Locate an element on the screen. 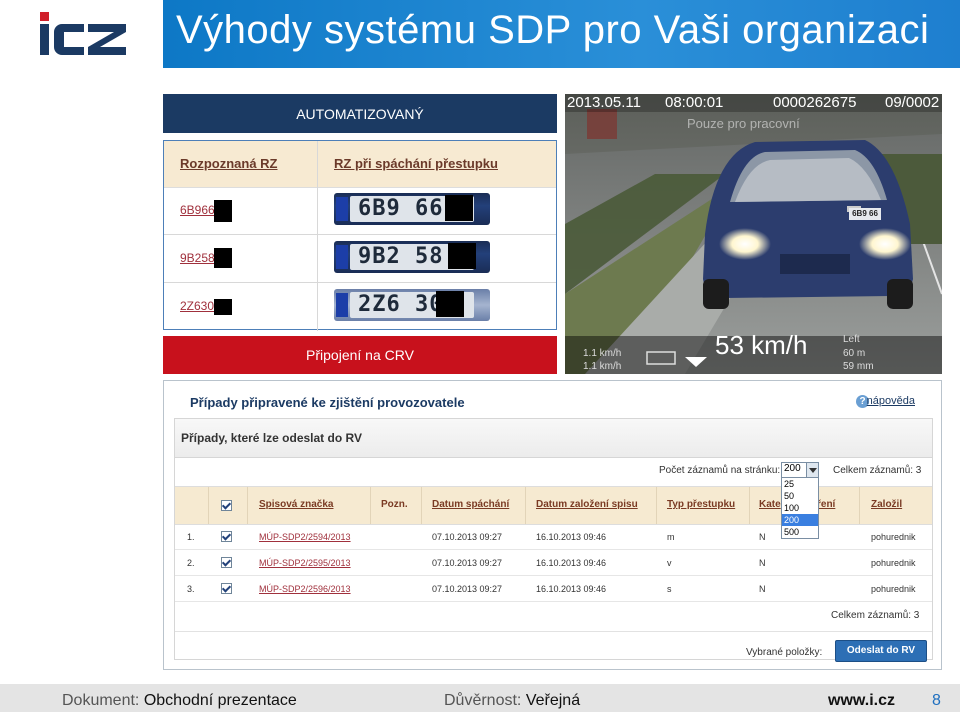 The height and width of the screenshot is (712, 960). plate-row: 2Z630 2Z6 30 is located at coordinates (360, 306).